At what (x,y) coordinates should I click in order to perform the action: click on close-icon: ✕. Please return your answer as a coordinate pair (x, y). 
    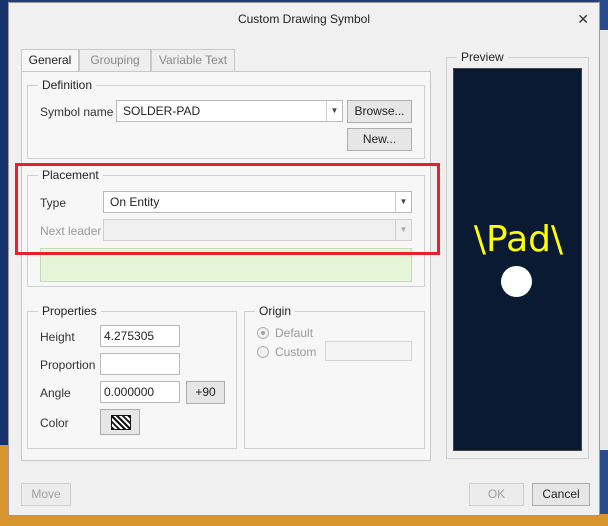
    Looking at the image, I should click on (583, 19).